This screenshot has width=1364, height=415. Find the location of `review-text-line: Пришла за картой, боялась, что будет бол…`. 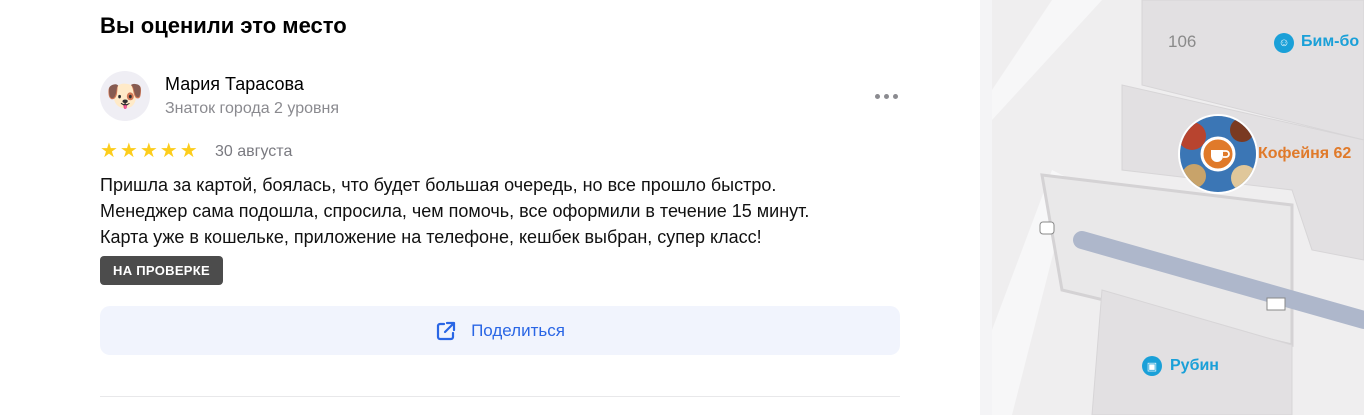

review-text-line: Пришла за картой, боялась, что будет бол… is located at coordinates (438, 185).